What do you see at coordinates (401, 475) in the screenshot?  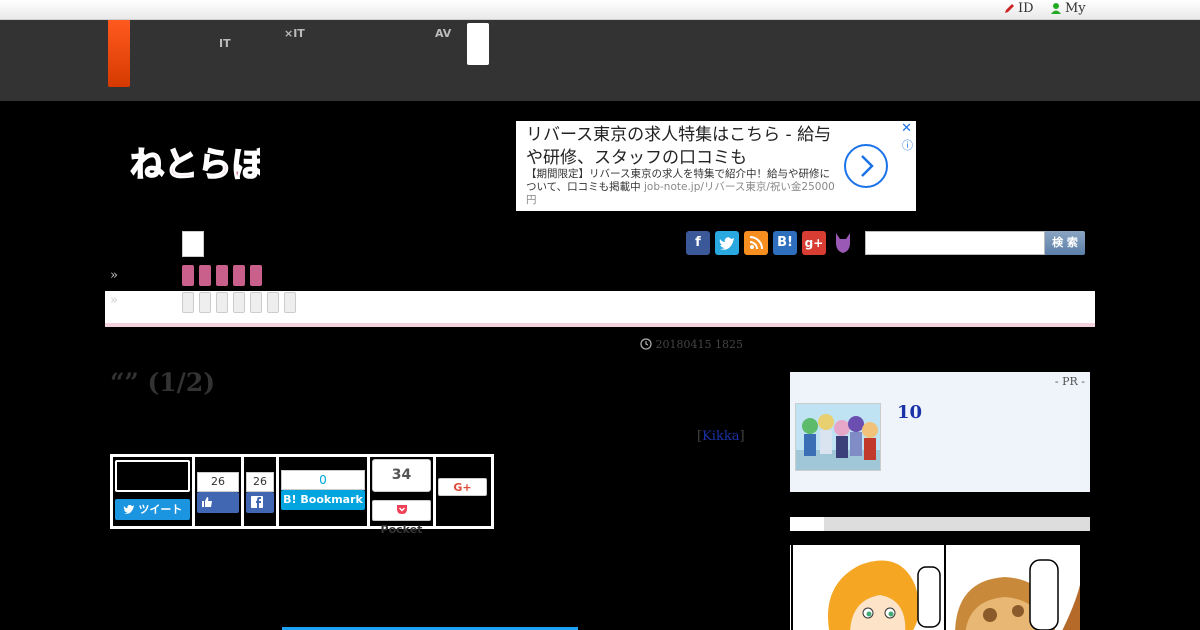 I see `pocket-count: 34` at bounding box center [401, 475].